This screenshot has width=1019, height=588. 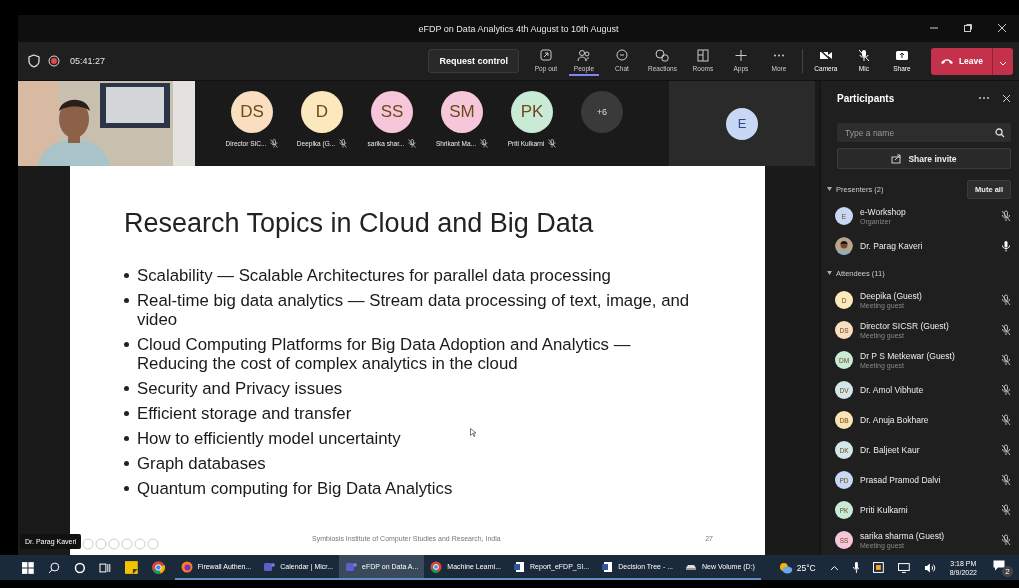 What do you see at coordinates (295, 488) in the screenshot?
I see `bullet-text: Quantum computing for Big Data Analytics` at bounding box center [295, 488].